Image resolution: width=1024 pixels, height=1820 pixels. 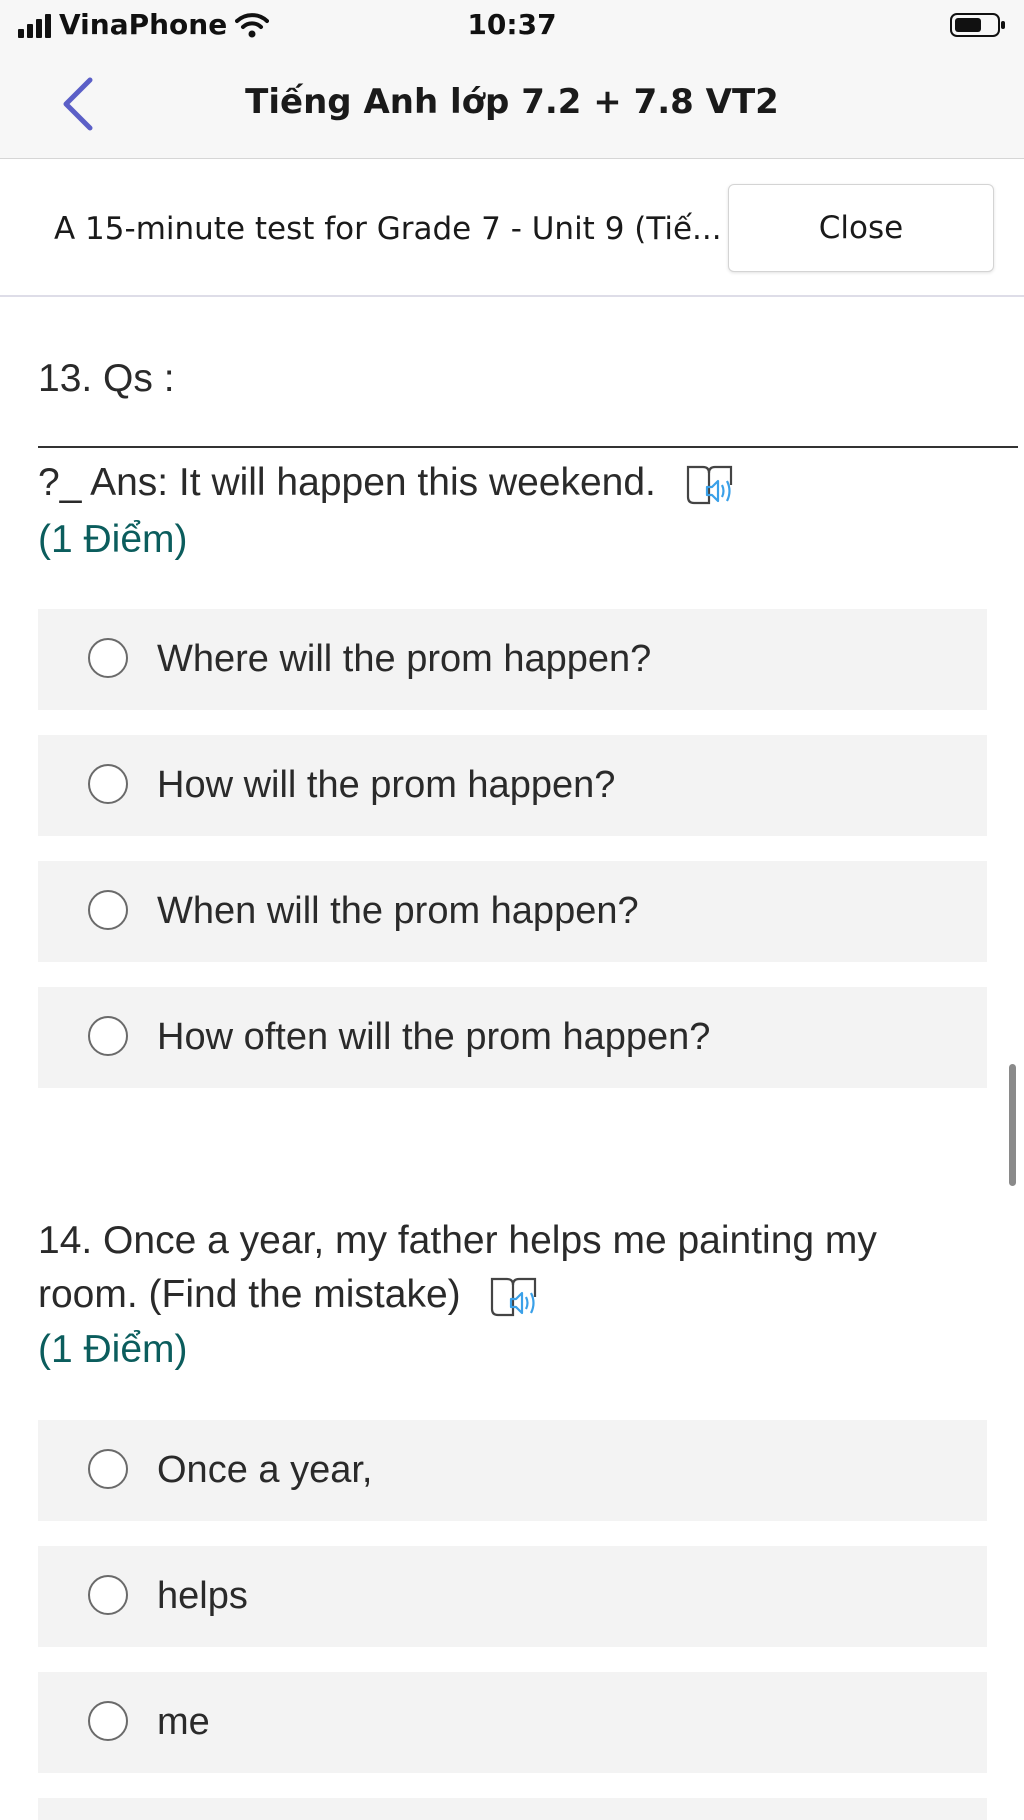 I want to click on option-partial, so click(x=512, y=1809).